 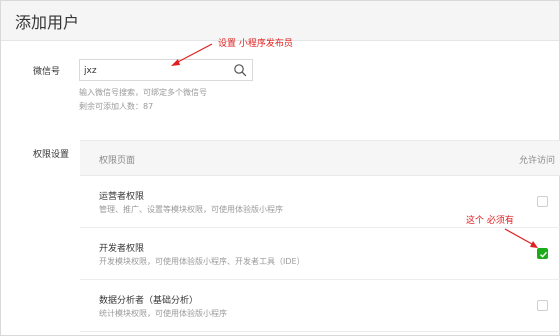 What do you see at coordinates (51, 155) in the screenshot?
I see `permission-settings-label: 权限设置` at bounding box center [51, 155].